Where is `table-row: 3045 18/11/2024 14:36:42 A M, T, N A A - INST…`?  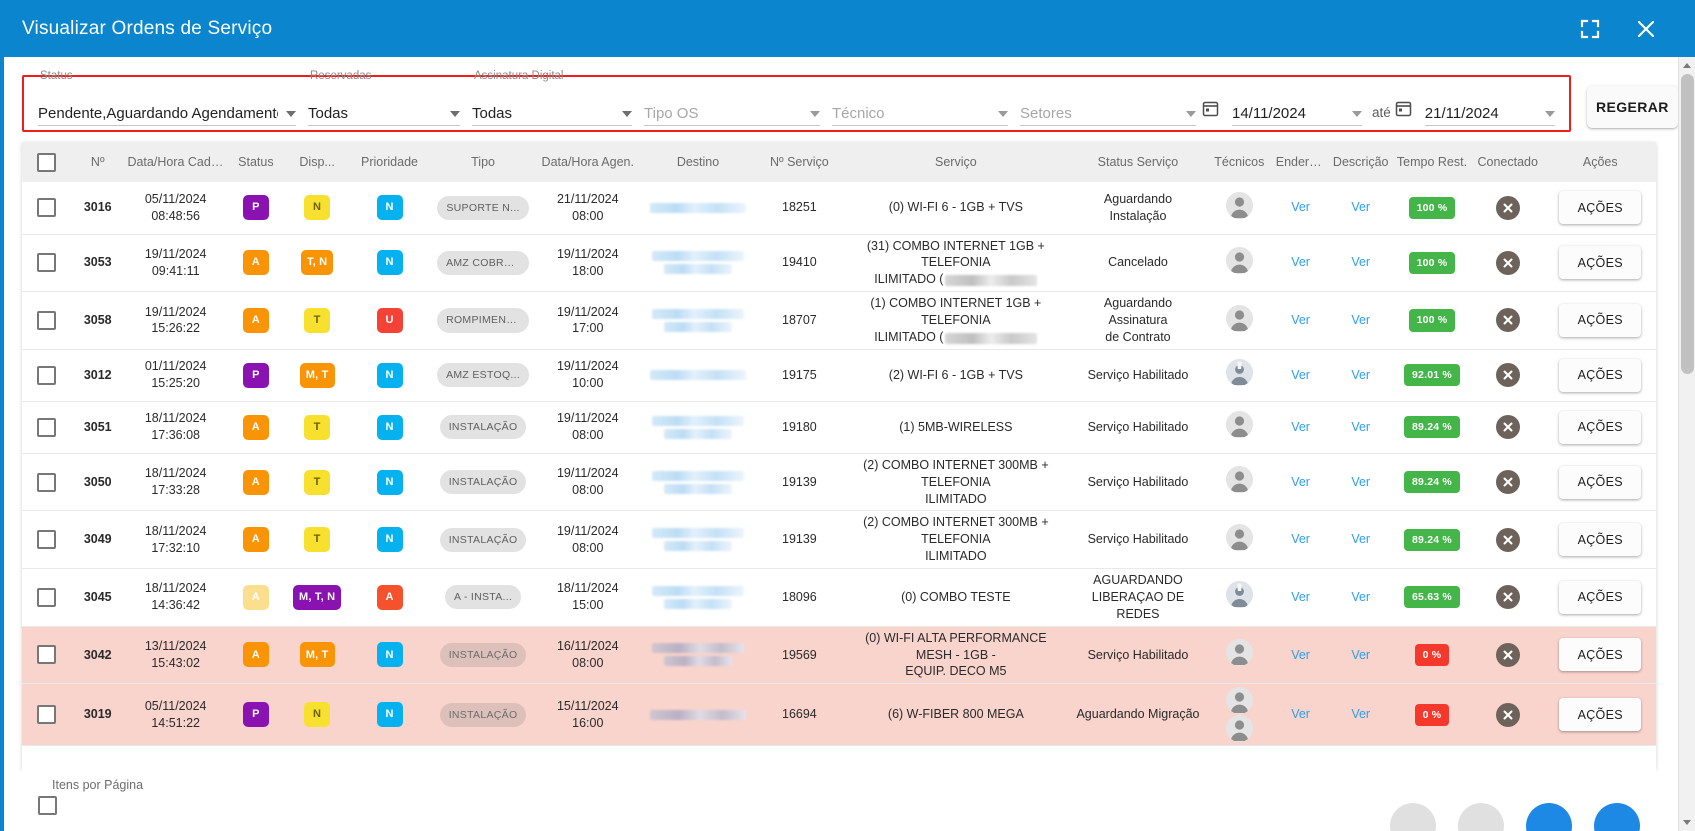 table-row: 3045 18/11/2024 14:36:42 A M, T, N A A - INST… is located at coordinates (839, 597).